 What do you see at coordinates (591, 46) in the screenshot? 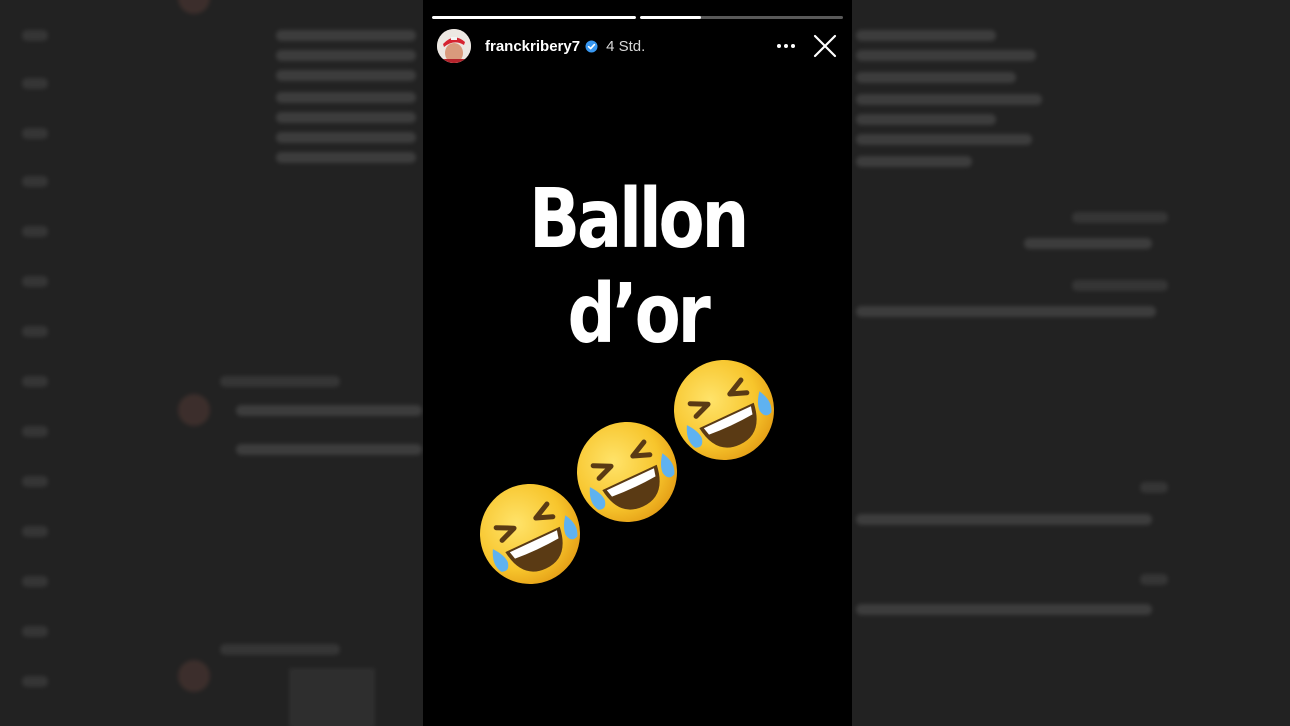
I see `verified-badge-icon` at bounding box center [591, 46].